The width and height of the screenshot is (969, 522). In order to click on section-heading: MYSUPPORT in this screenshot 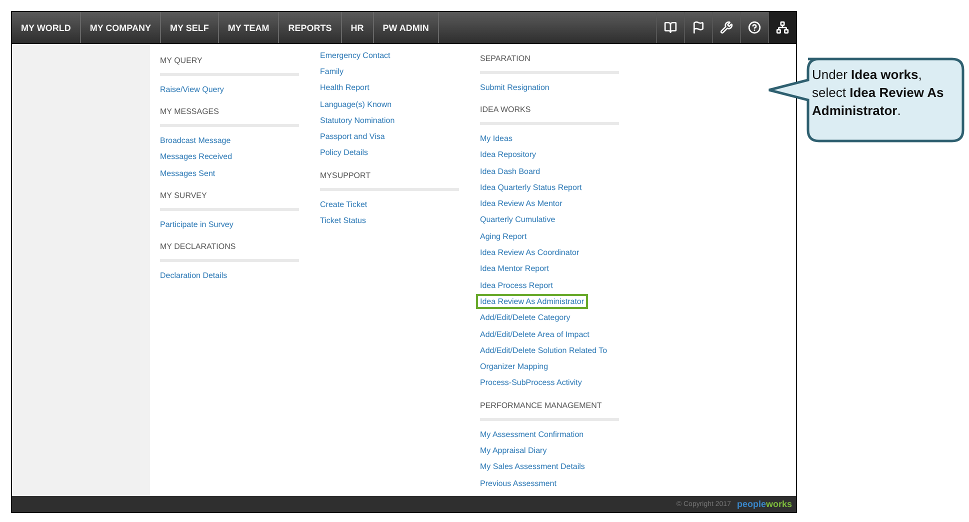, I will do `click(389, 180)`.